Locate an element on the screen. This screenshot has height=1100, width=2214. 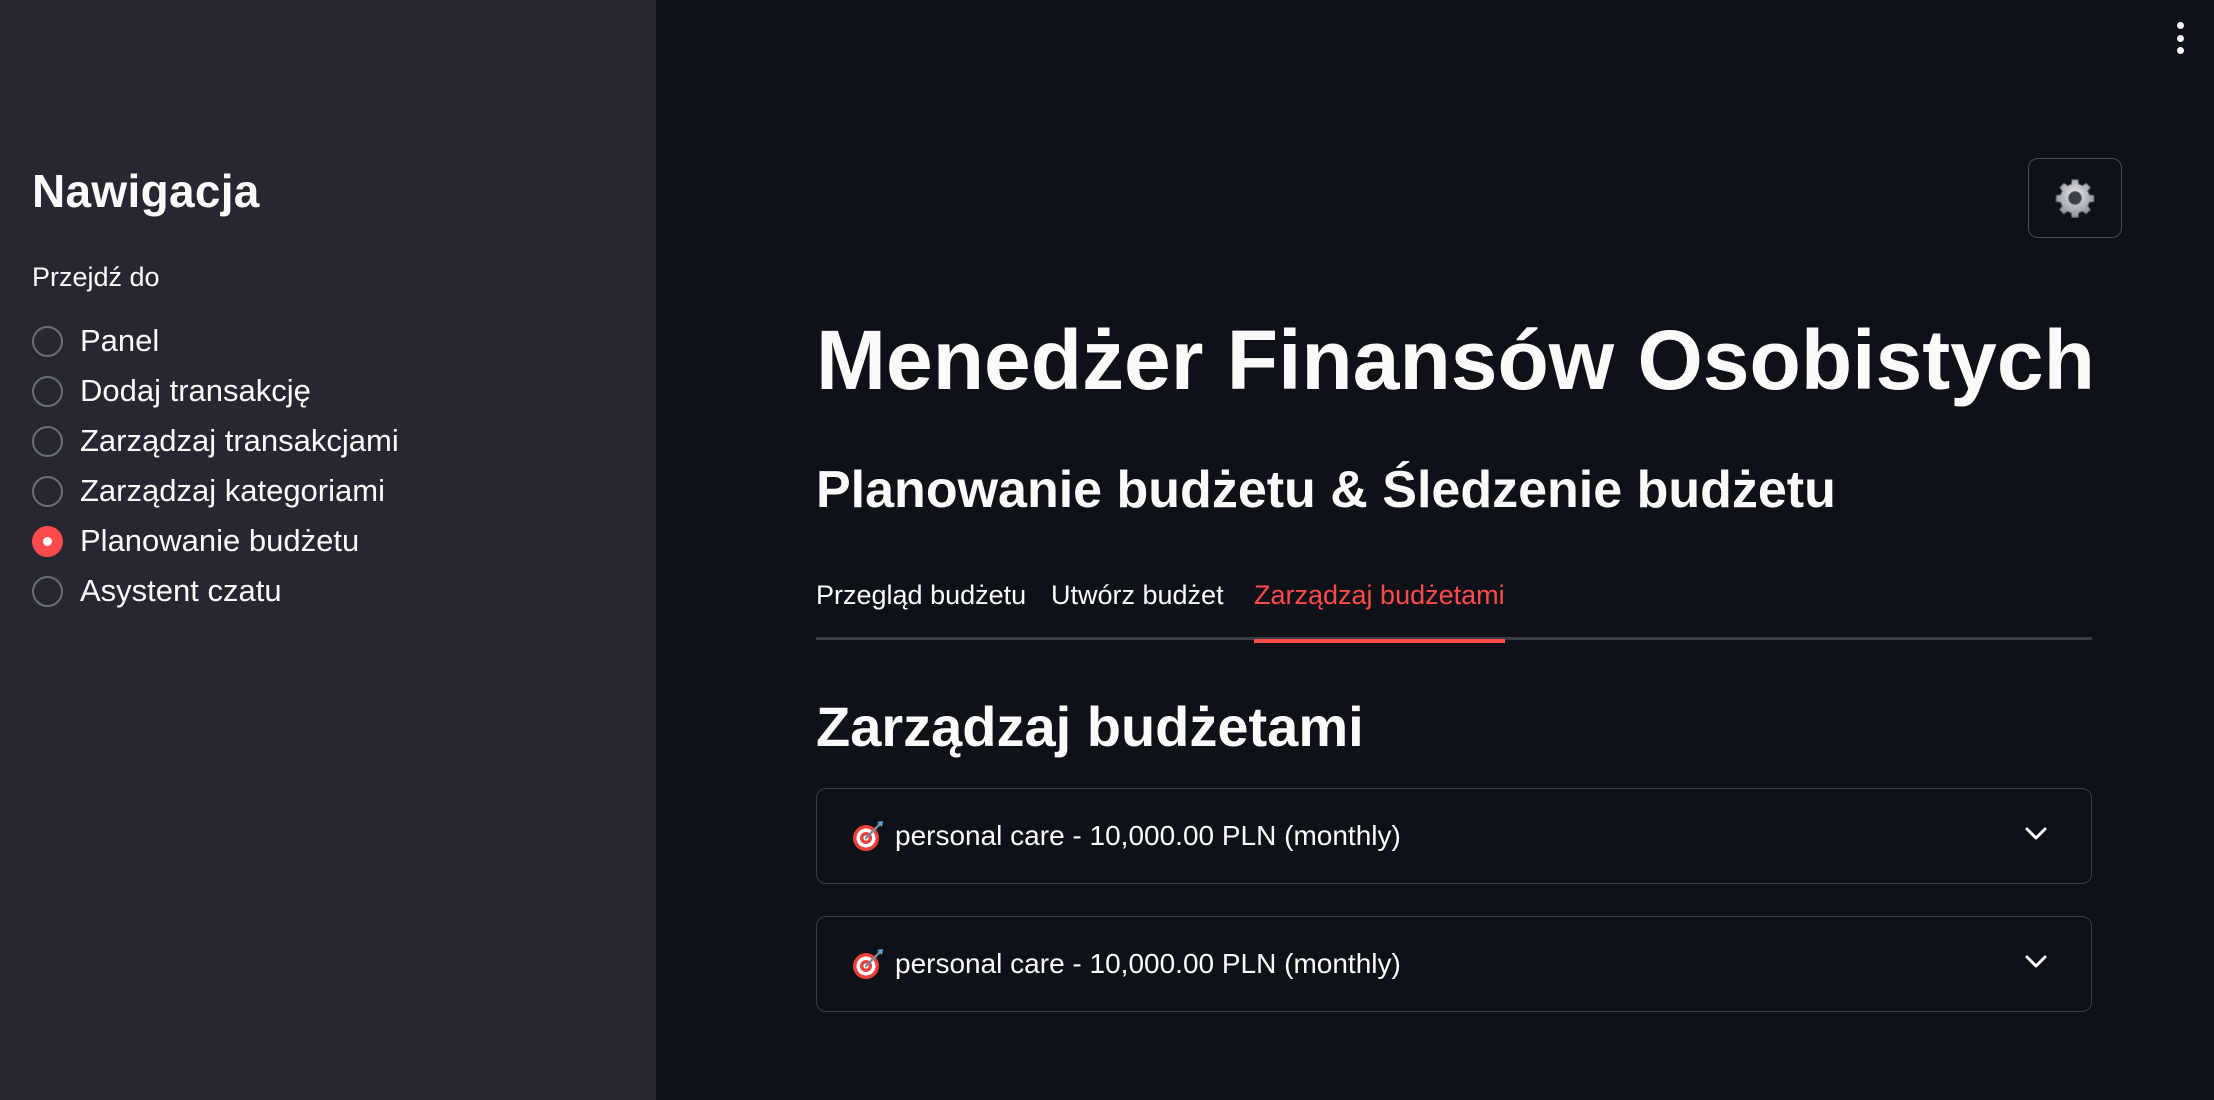
settings-button is located at coordinates (2075, 198).